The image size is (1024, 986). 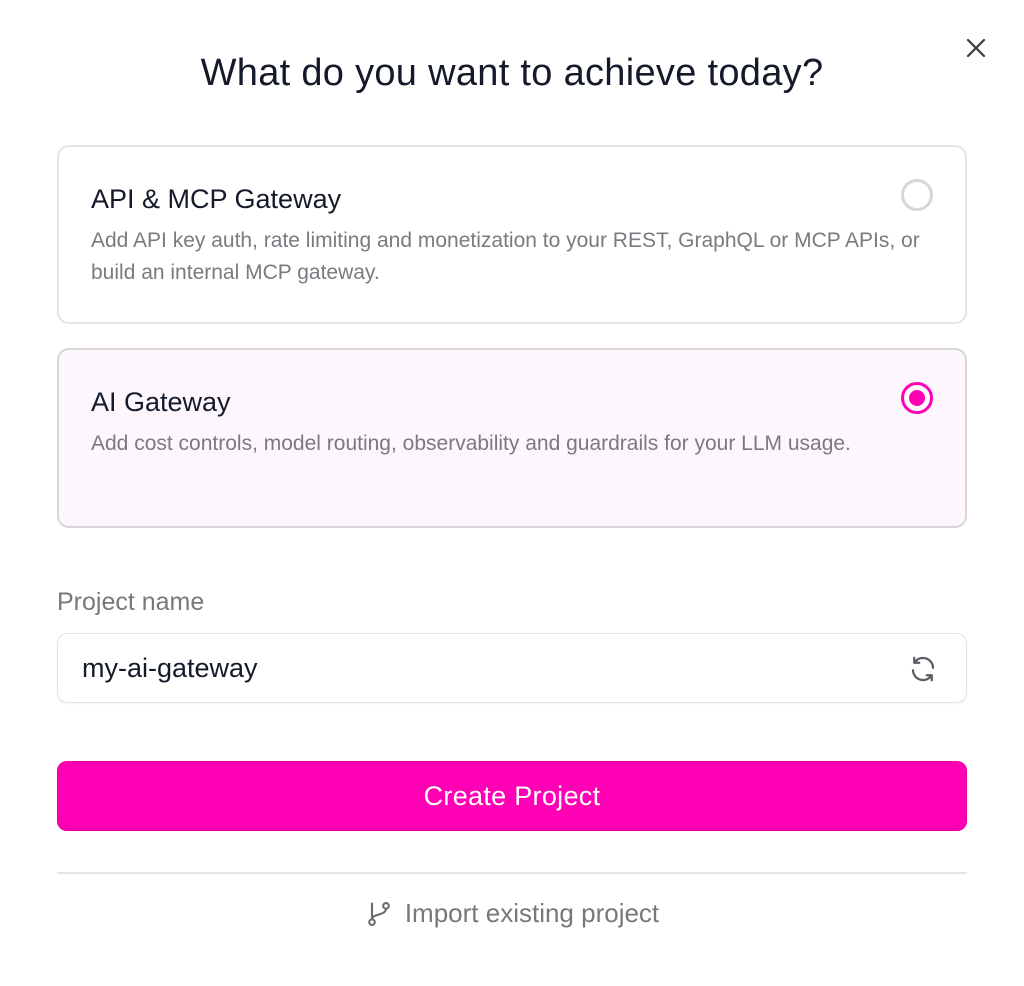 What do you see at coordinates (917, 195) in the screenshot?
I see `radio-api-mcp-gateway` at bounding box center [917, 195].